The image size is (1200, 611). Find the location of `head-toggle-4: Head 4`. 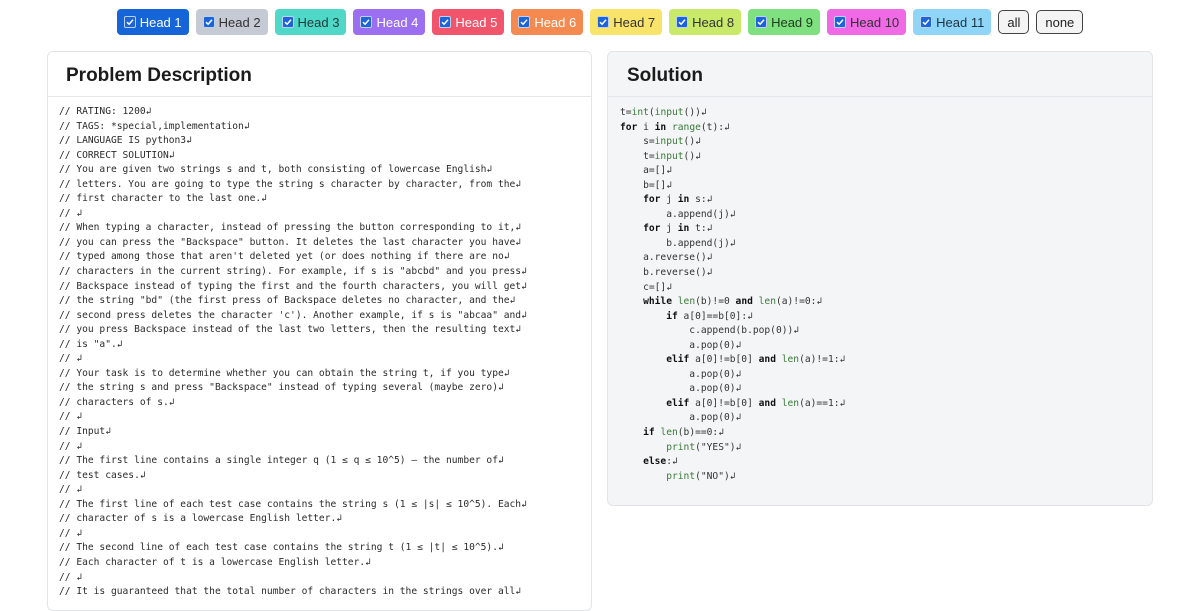

head-toggle-4: Head 4 is located at coordinates (389, 22).